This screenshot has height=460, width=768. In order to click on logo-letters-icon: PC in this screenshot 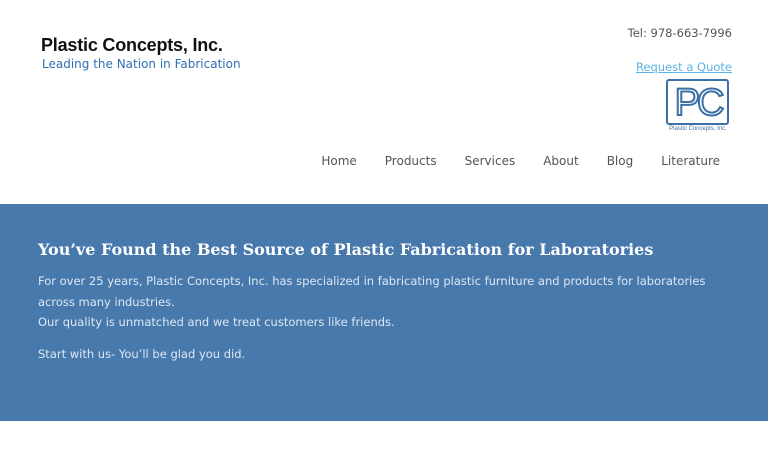, I will do `click(699, 102)`.